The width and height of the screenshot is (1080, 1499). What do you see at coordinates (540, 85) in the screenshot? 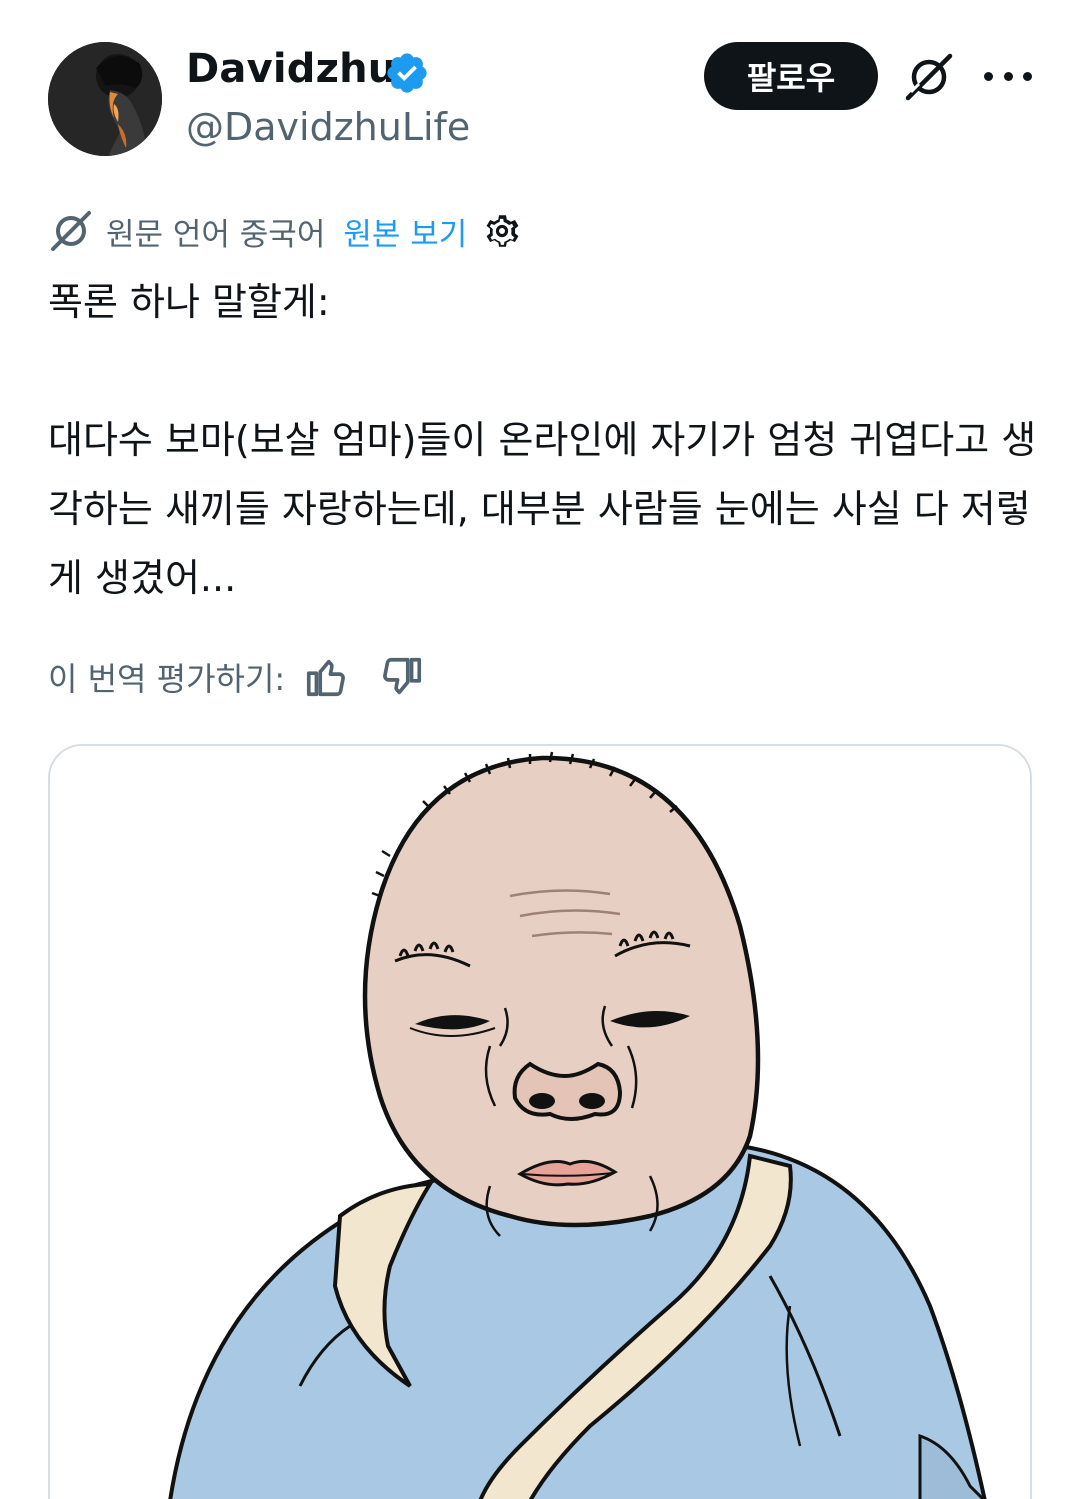
I see `tweet-header: Davidzhu @DavidzhuLife 팔로우` at bounding box center [540, 85].